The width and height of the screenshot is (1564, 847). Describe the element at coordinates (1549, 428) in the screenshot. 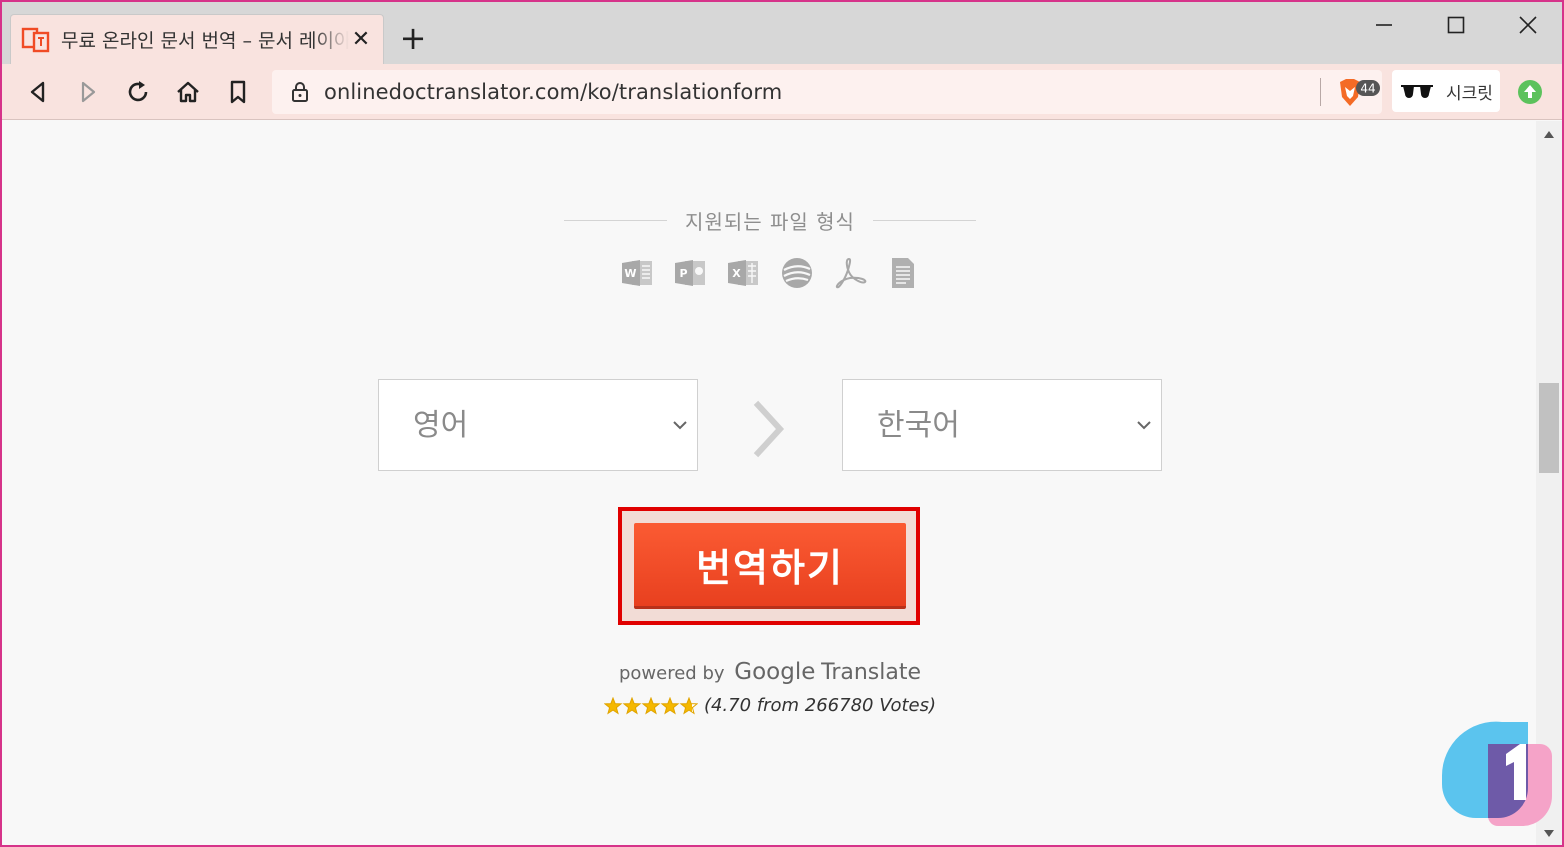

I see `scroll-thumb` at that location.